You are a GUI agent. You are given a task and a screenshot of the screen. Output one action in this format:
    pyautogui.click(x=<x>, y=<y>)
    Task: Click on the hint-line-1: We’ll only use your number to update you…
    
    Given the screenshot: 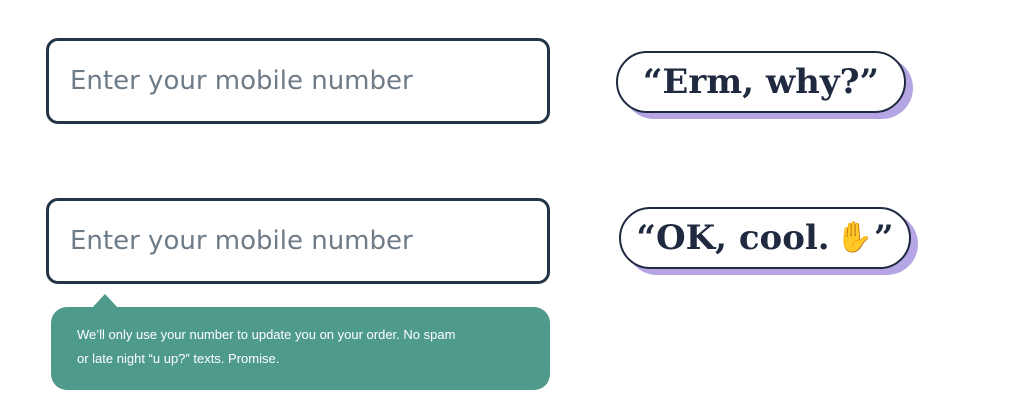 What is the action you would take?
    pyautogui.click(x=266, y=334)
    